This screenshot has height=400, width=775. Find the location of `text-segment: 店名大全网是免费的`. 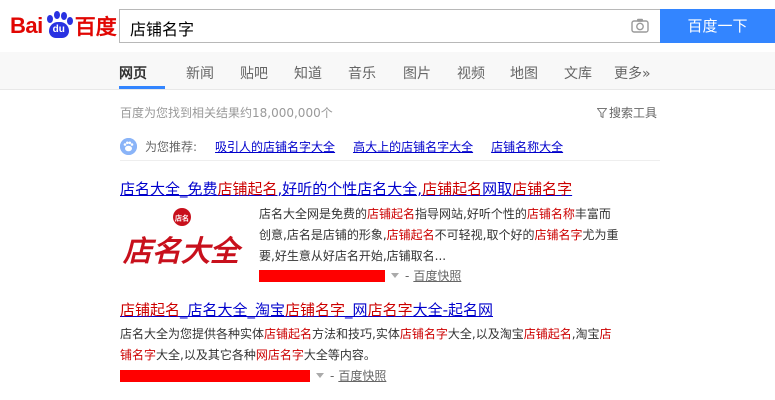

text-segment: 店名大全网是免费的 is located at coordinates (313, 214).